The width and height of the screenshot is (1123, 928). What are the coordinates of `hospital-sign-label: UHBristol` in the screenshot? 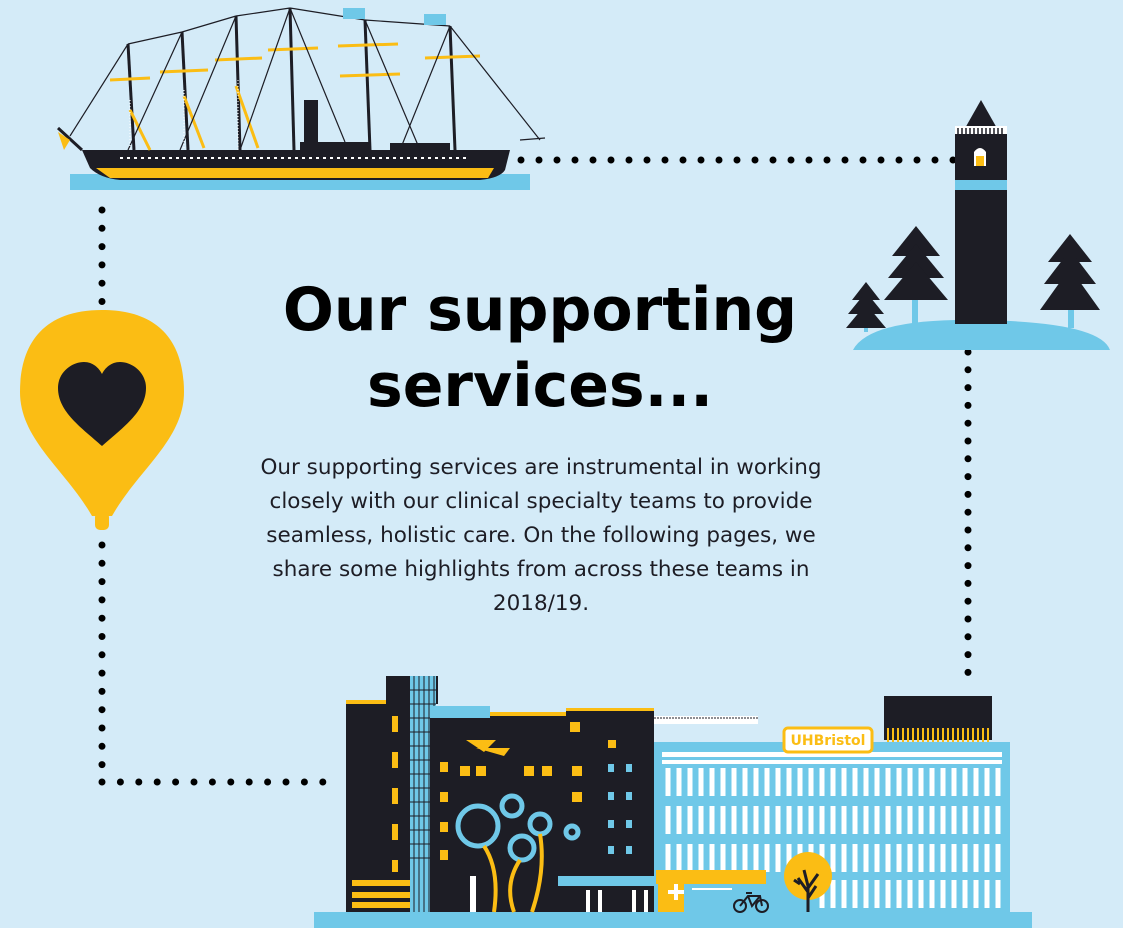 It's located at (828, 741).